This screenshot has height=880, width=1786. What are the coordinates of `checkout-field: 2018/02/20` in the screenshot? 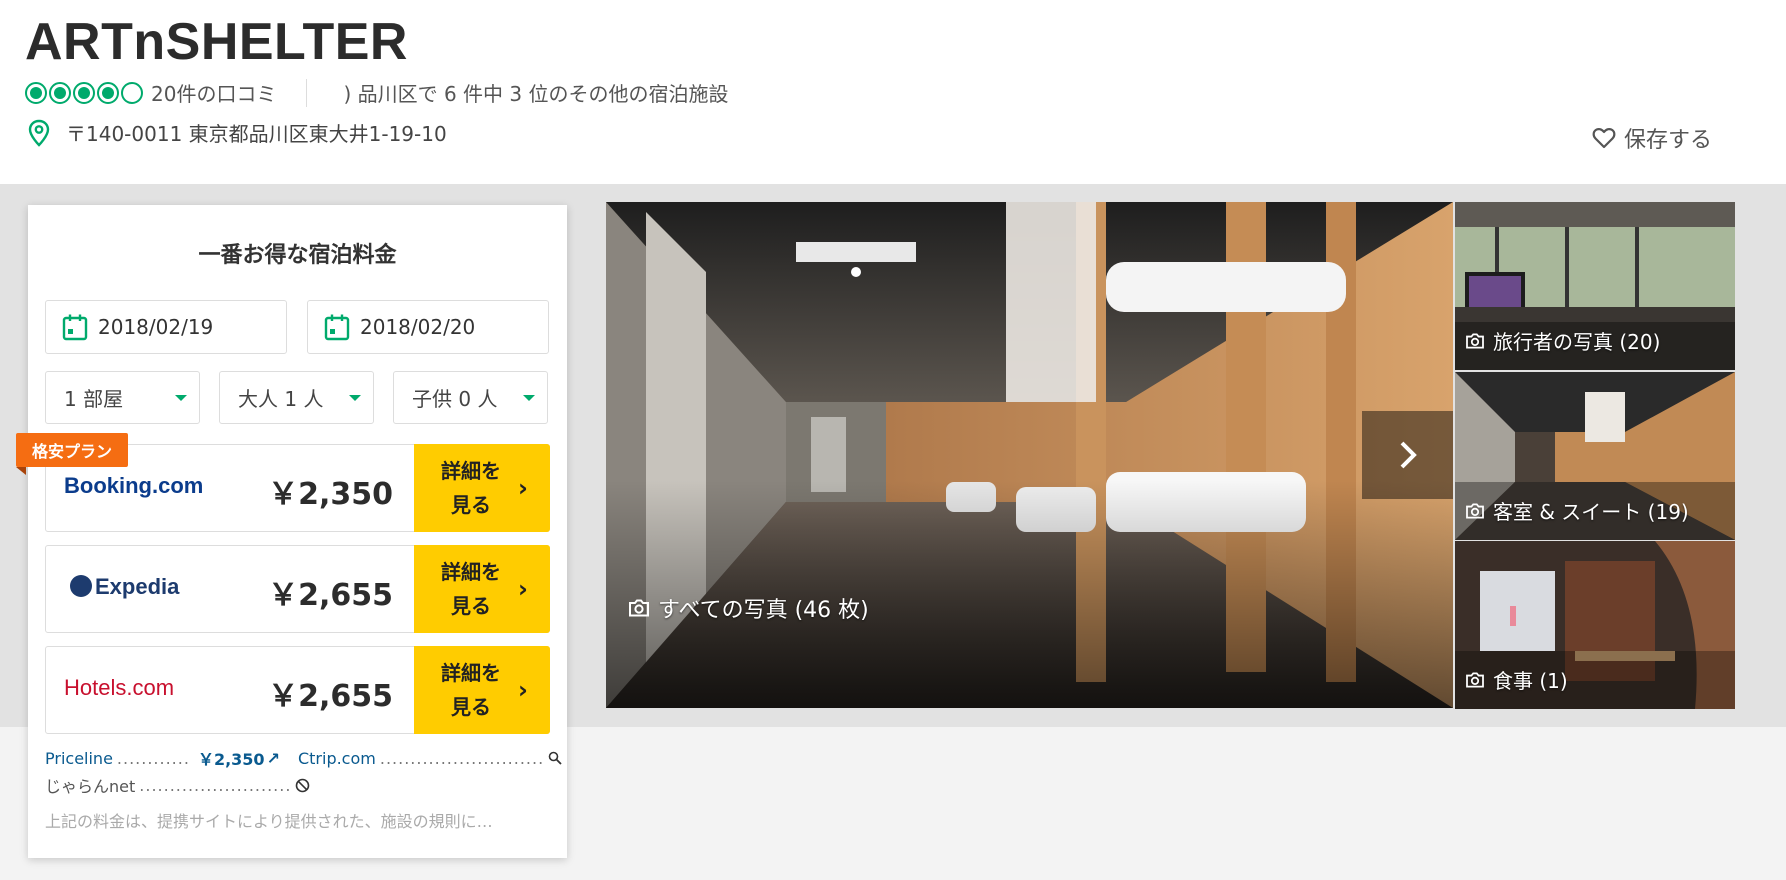 It's located at (428, 327).